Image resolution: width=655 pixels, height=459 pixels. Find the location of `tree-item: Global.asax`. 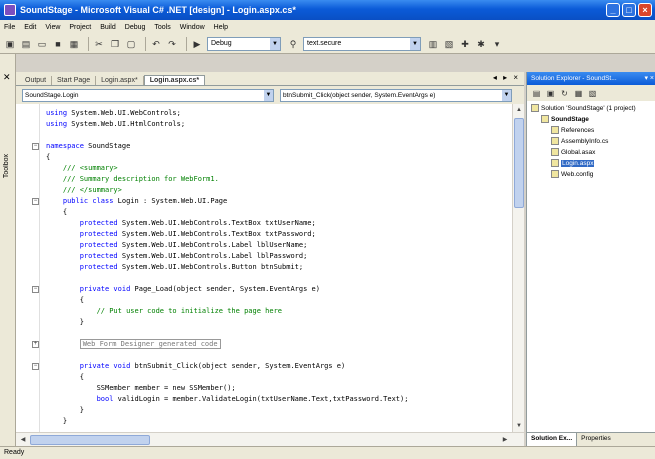

tree-item: Global.asax is located at coordinates (573, 153).